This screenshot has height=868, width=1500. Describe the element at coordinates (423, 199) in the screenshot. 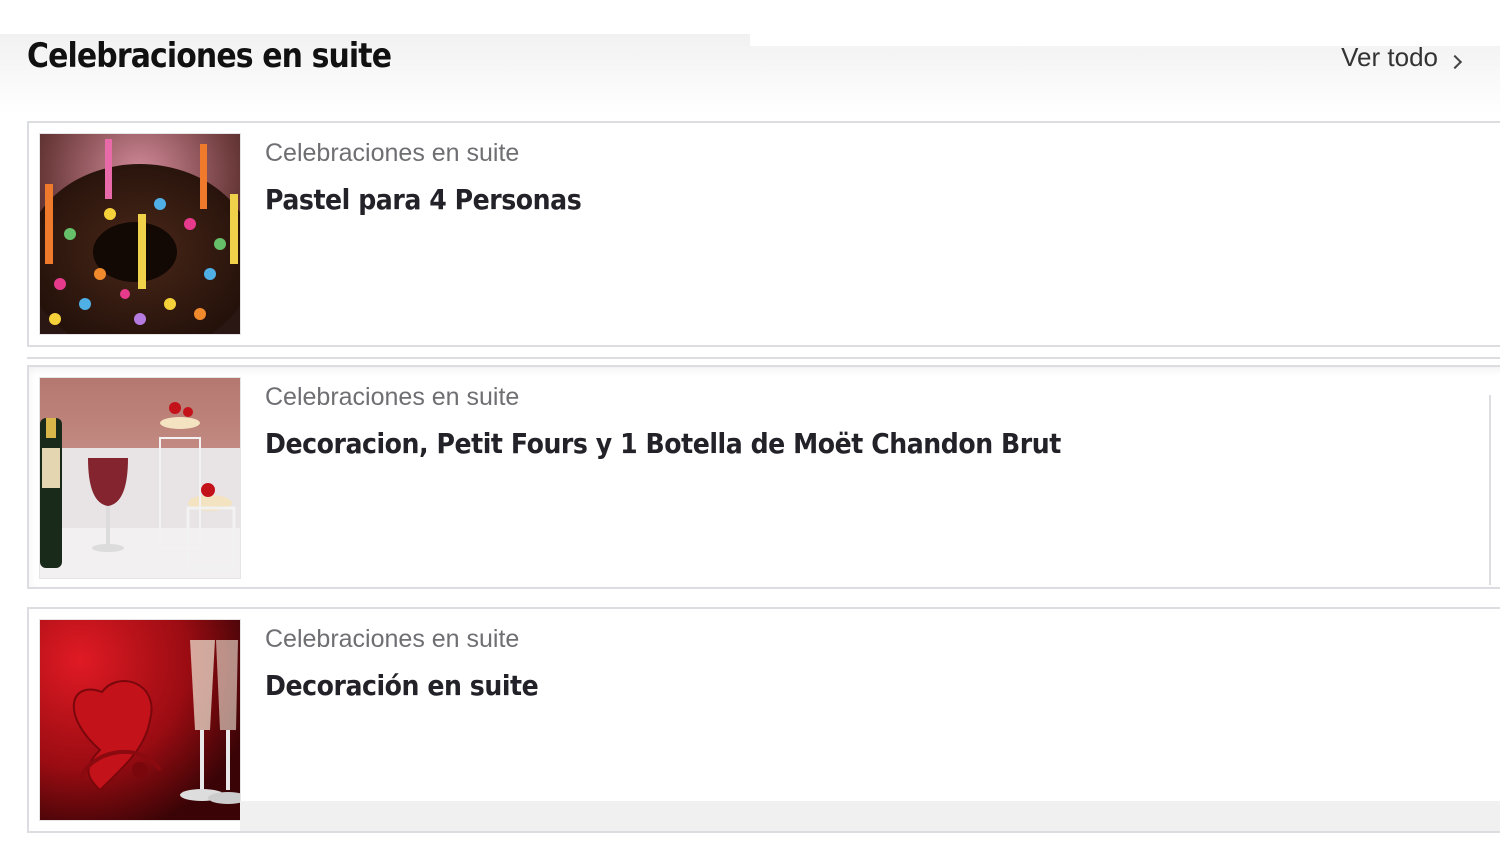

I see `item-title: Pastel para 4 Personas` at that location.